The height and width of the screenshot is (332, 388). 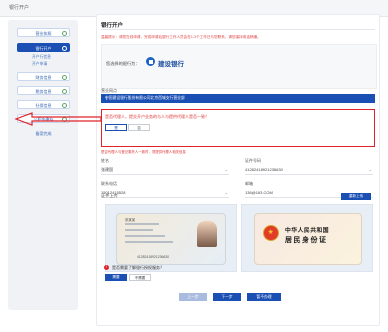 I want to click on next-button: 下一步, so click(x=227, y=297).